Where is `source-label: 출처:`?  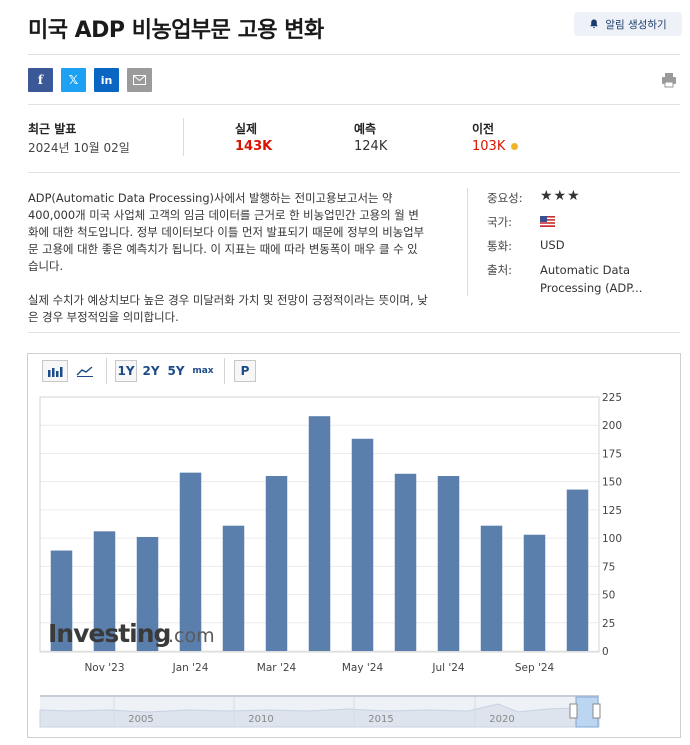
source-label: 출처: is located at coordinates (500, 270).